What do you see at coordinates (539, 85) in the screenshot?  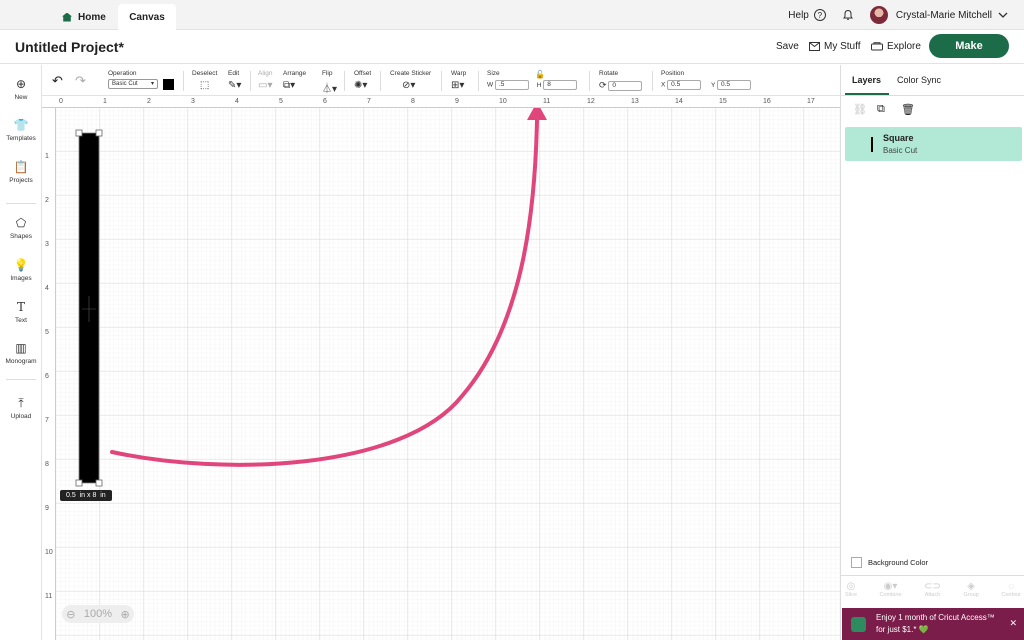 I see `height-label: H` at bounding box center [539, 85].